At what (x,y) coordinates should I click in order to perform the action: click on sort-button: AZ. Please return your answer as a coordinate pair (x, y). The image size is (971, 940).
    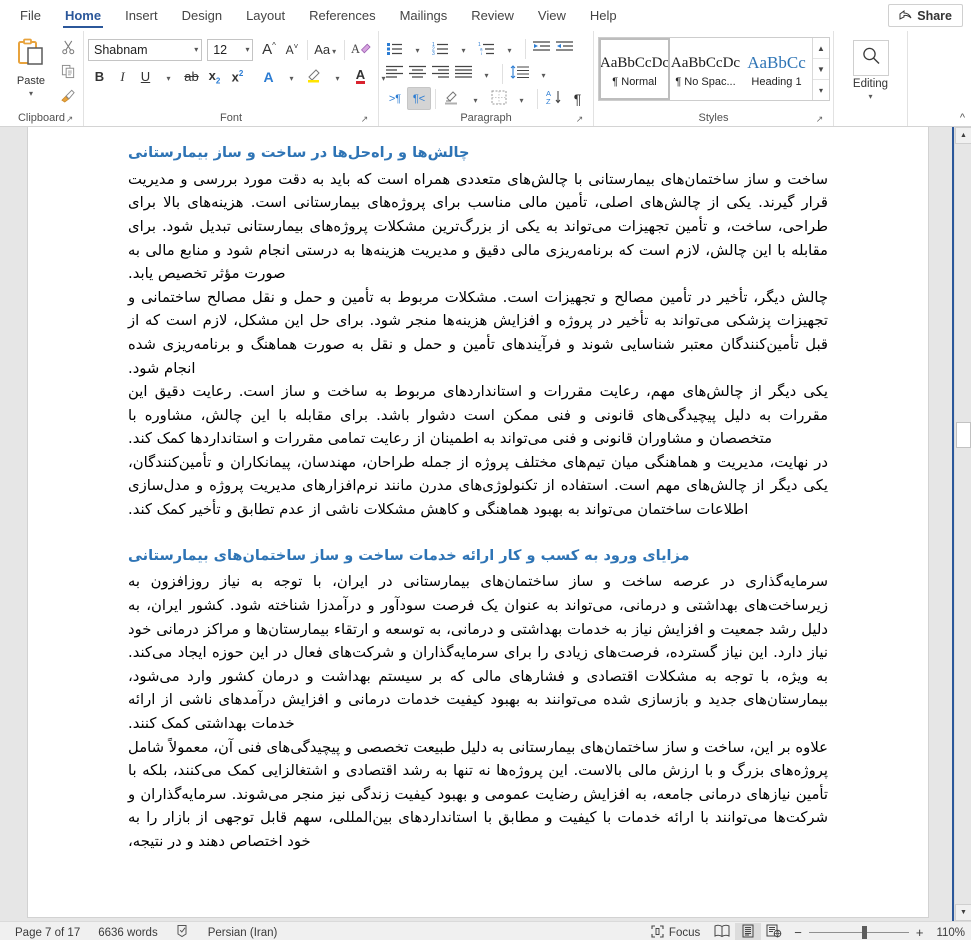
    Looking at the image, I should click on (554, 98).